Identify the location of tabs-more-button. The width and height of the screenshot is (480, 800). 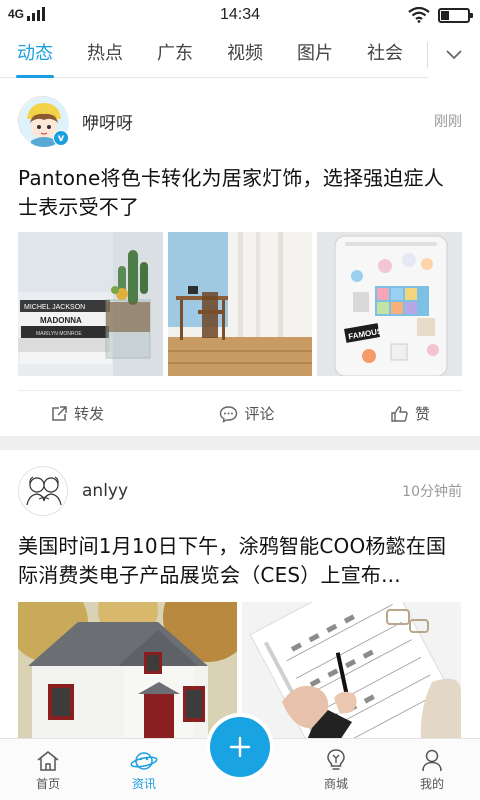
(454, 55).